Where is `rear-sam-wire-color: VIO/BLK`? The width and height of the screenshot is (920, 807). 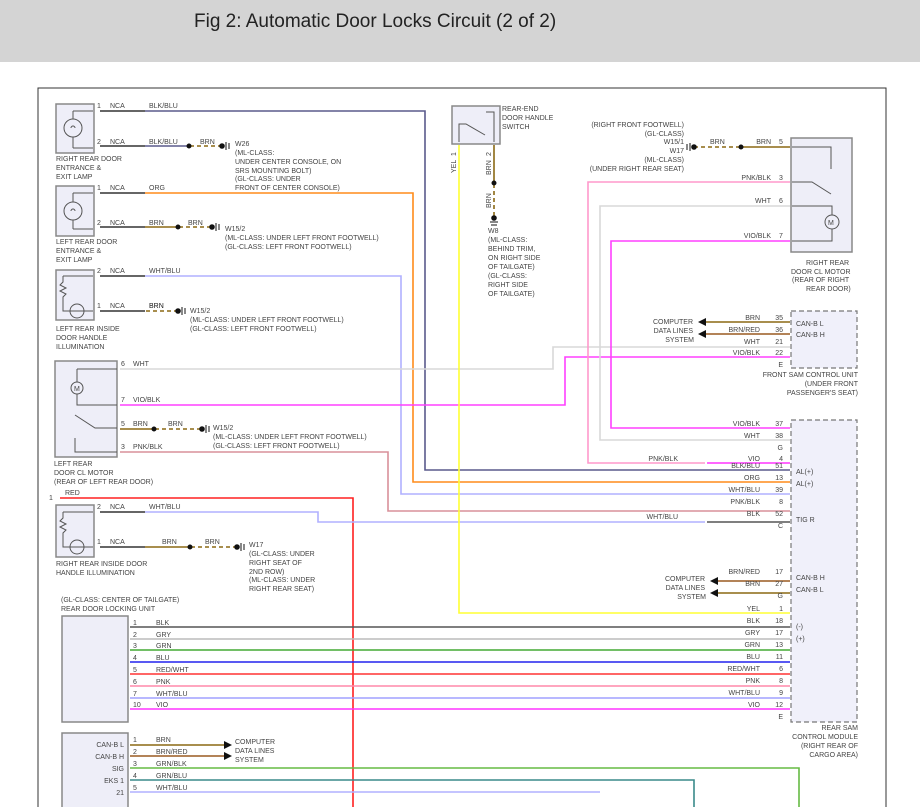 rear-sam-wire-color: VIO/BLK is located at coordinates (747, 424).